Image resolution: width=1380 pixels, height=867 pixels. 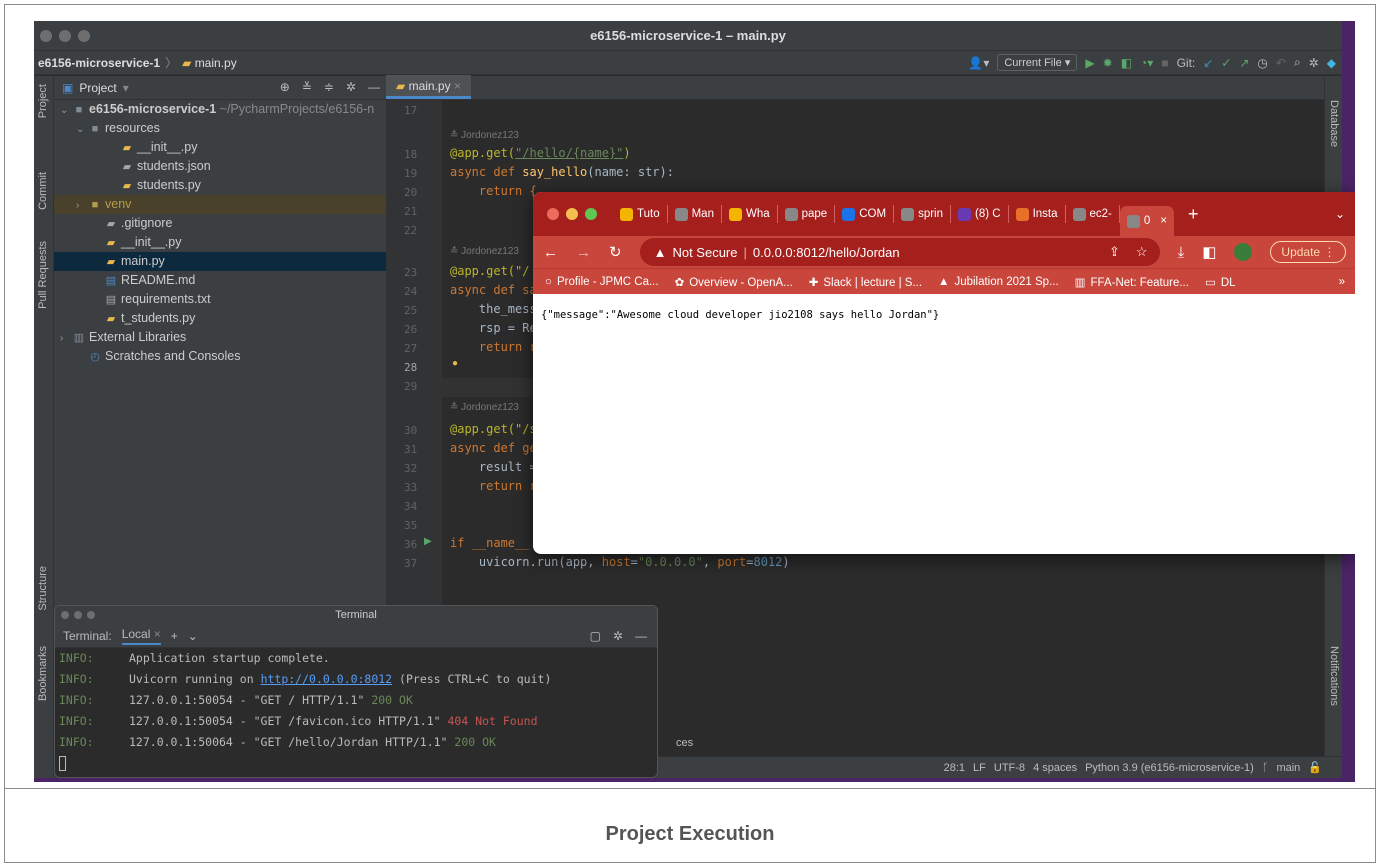 What do you see at coordinates (684, 743) in the screenshot?
I see `services-fragment: ces` at bounding box center [684, 743].